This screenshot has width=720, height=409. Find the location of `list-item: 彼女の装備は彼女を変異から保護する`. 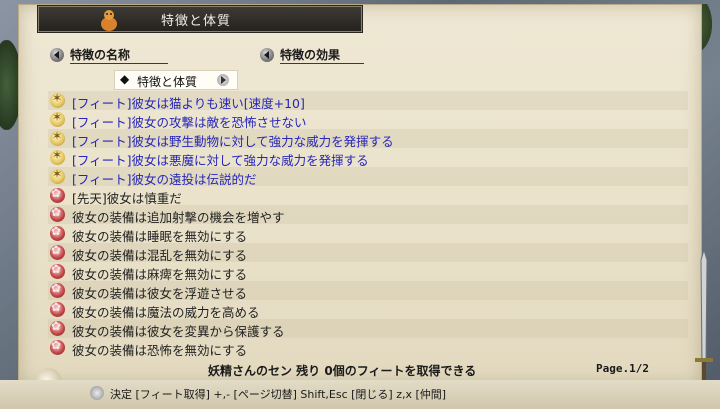

list-item: 彼女の装備は彼女を変異から保護する is located at coordinates (368, 329).